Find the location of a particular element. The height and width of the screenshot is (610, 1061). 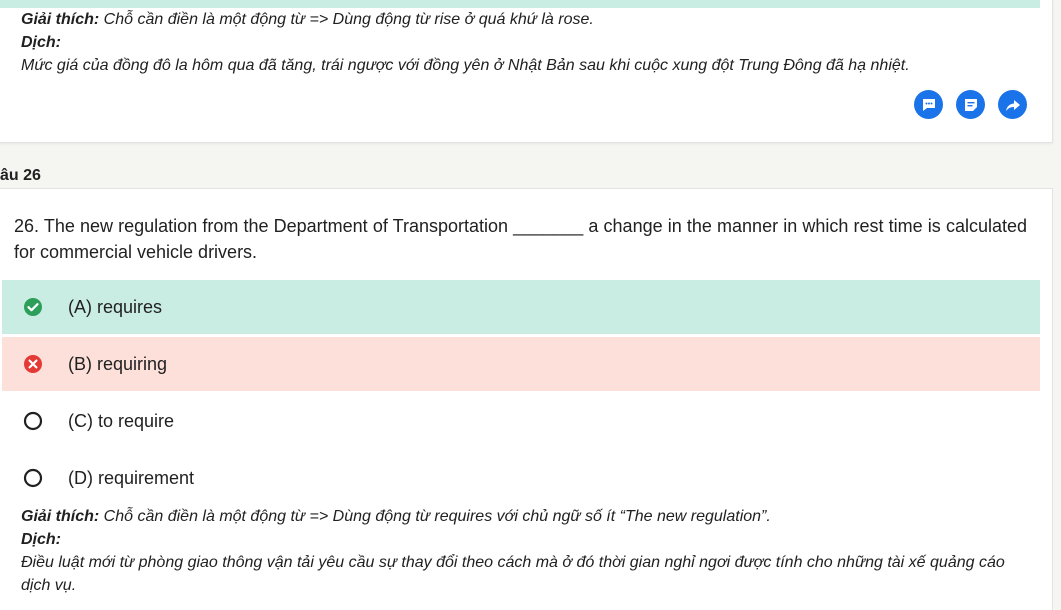

comment-button is located at coordinates (928, 104).